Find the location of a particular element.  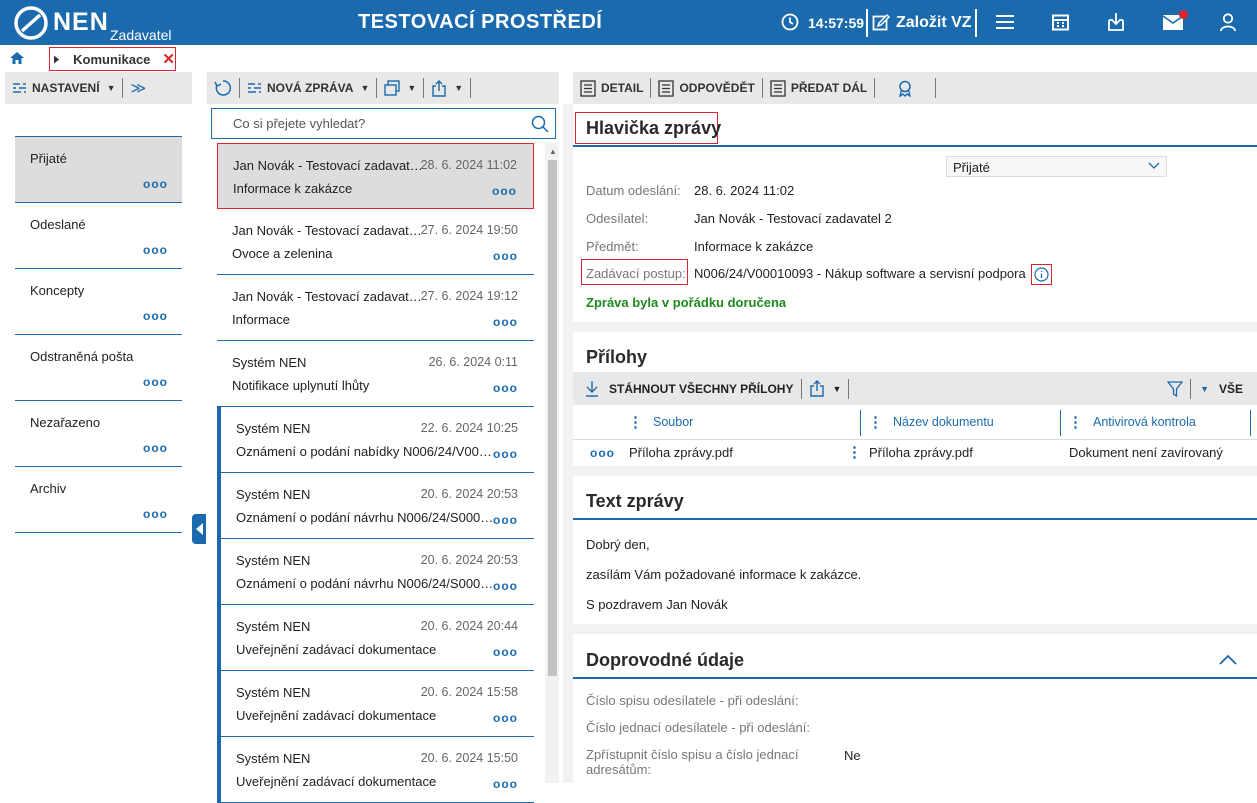

column-header-name-label: Název dokumentu is located at coordinates (943, 422).